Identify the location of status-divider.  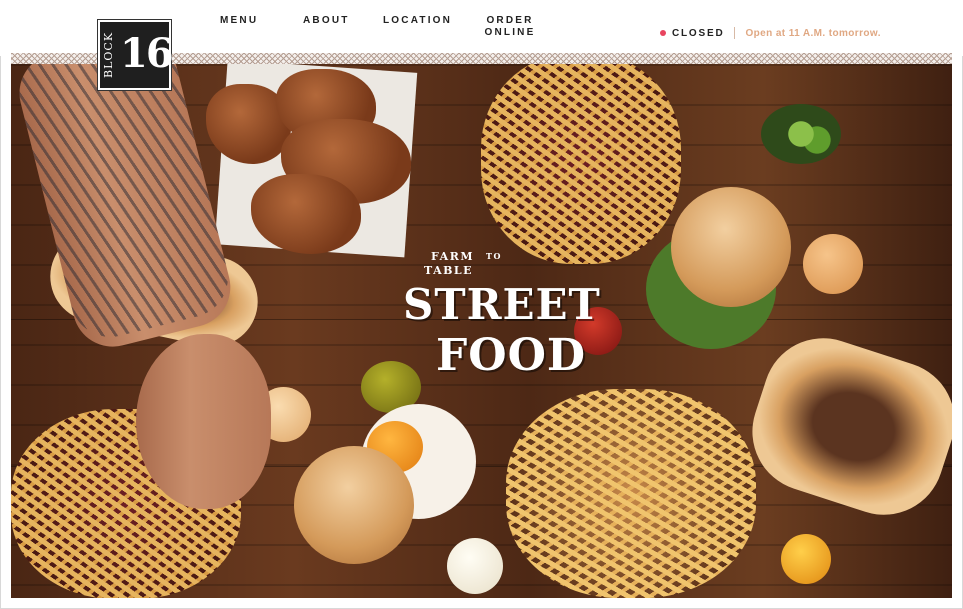
(735, 33).